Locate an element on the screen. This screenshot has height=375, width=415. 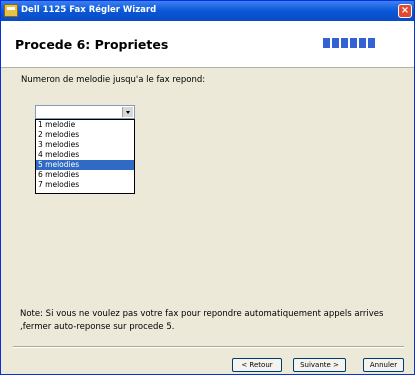
back-button: < Retour is located at coordinates (257, 365).